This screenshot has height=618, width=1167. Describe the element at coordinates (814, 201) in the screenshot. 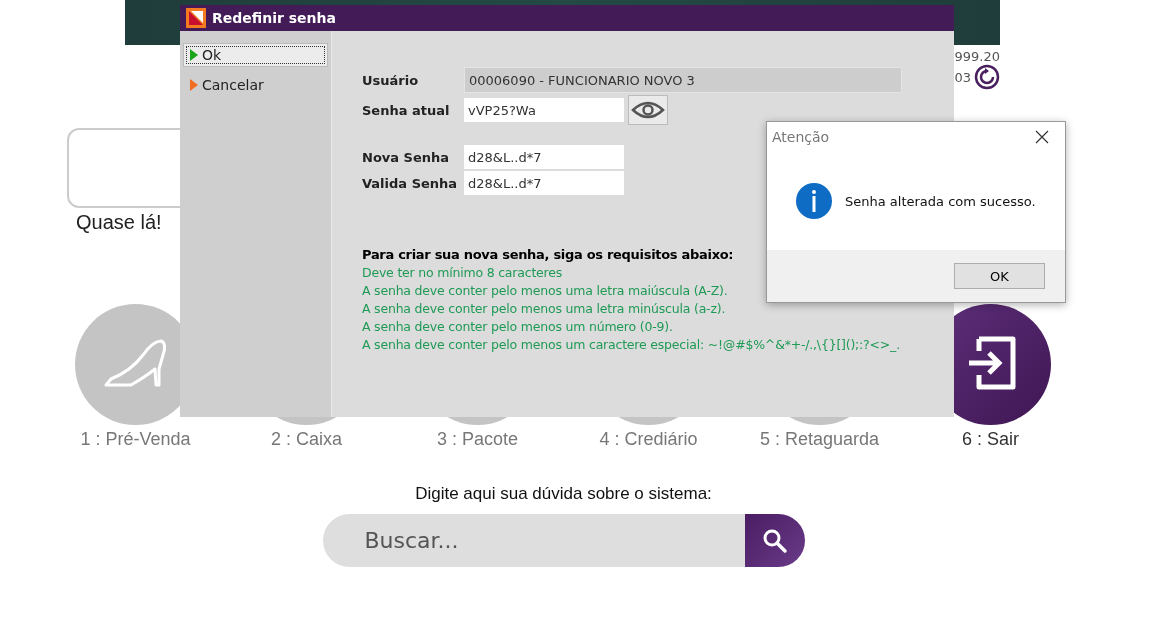

I see `info-icon` at that location.